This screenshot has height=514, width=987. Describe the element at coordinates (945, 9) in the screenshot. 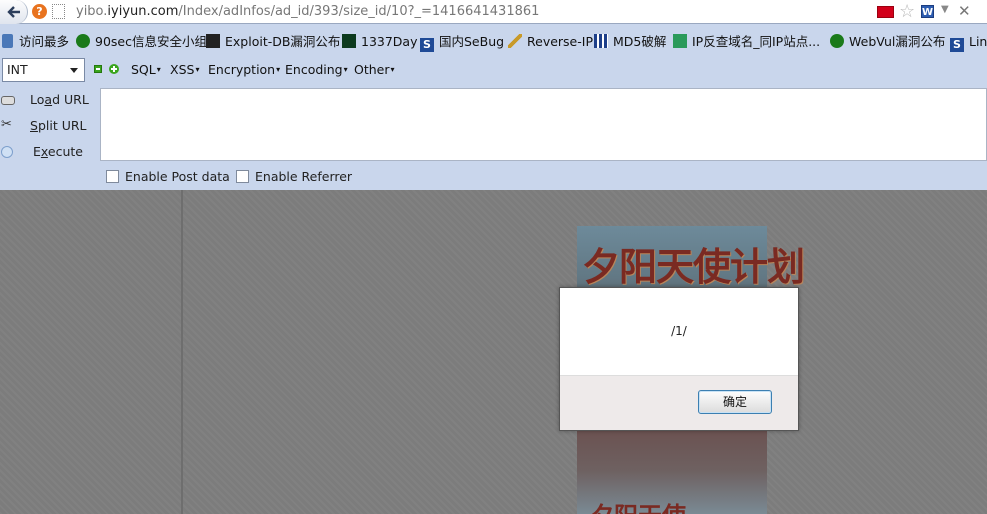

I see `dropdown-arrow-icon: ▼` at that location.